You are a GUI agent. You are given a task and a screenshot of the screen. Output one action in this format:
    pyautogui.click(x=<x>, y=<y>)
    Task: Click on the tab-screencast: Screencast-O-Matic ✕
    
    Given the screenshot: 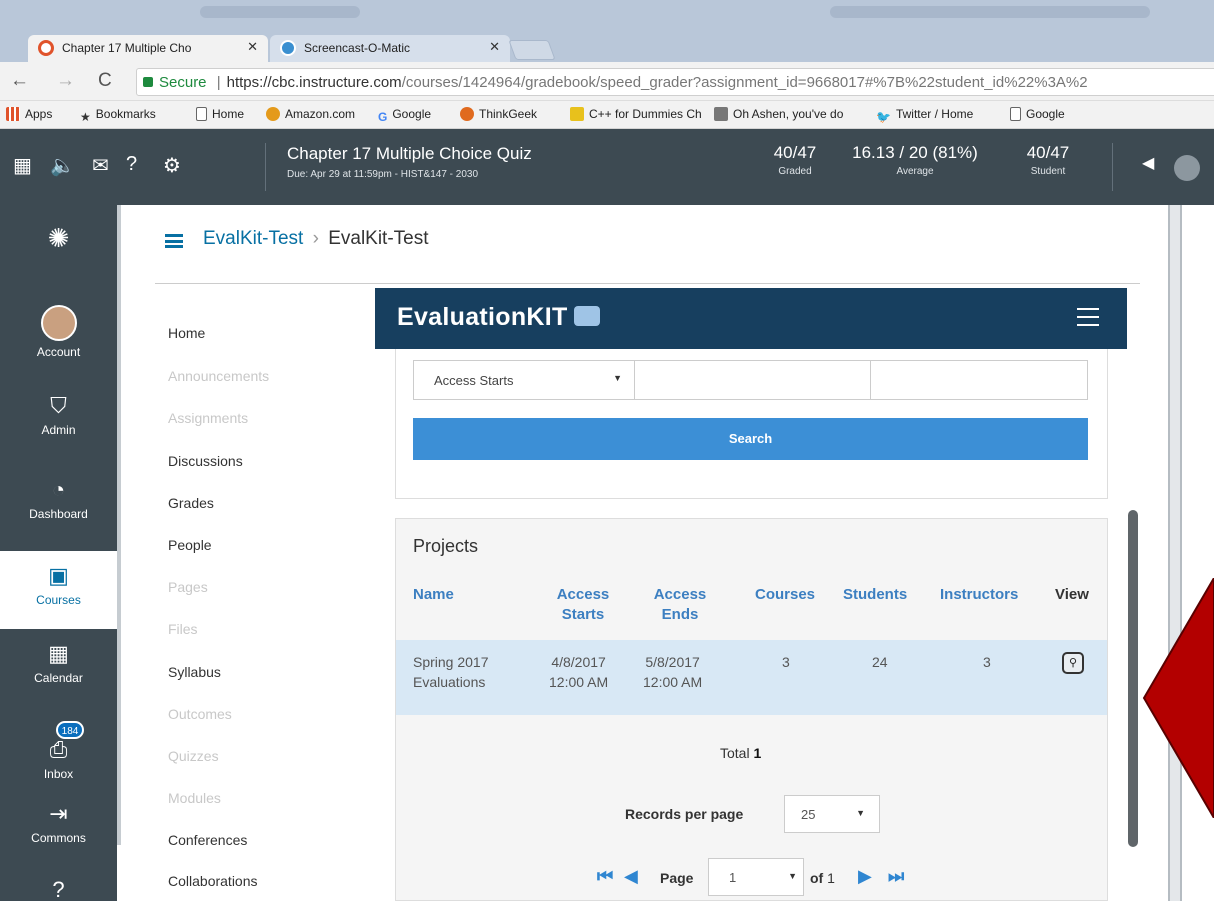 What is the action you would take?
    pyautogui.click(x=390, y=48)
    